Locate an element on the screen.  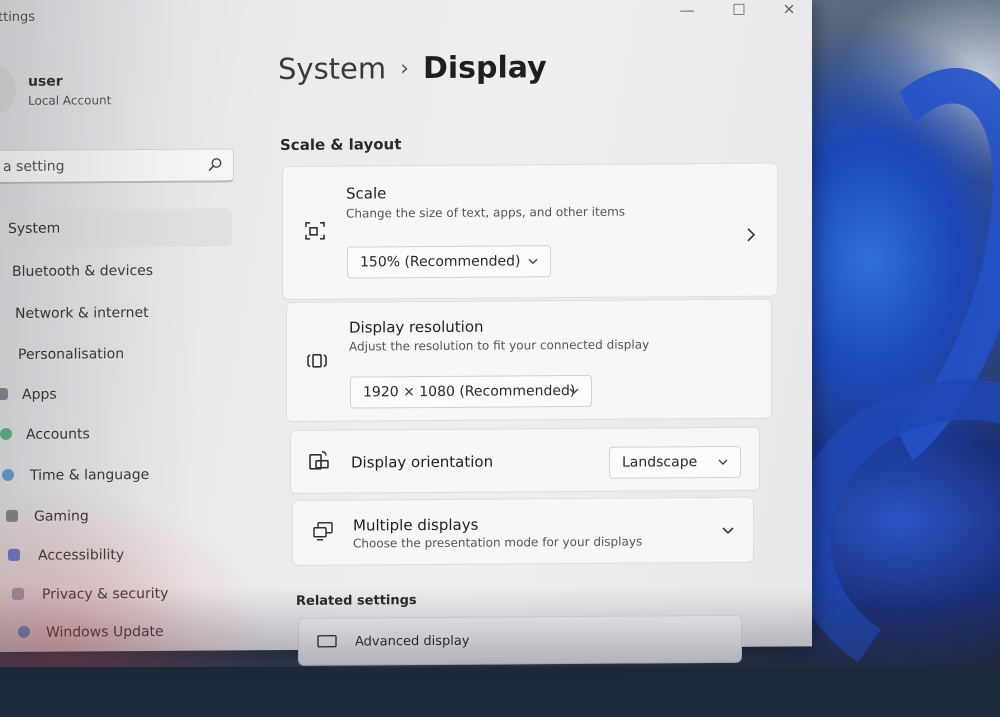
breadcrumb-parent: System is located at coordinates (332, 68).